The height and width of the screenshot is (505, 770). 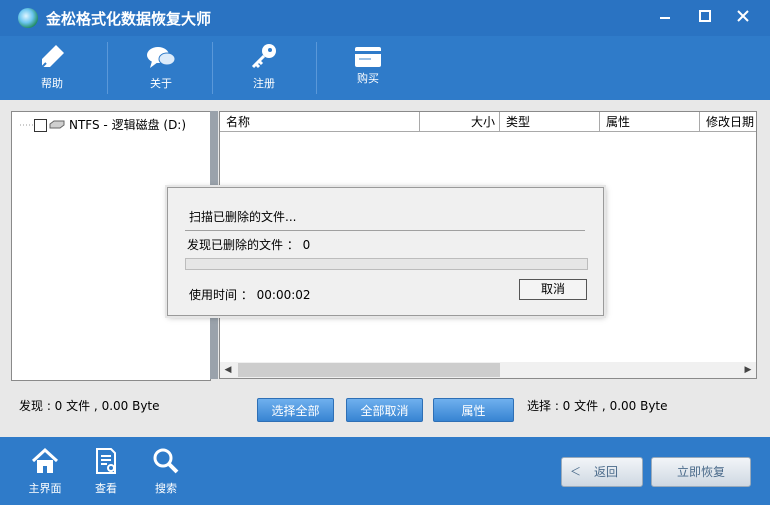 I want to click on chat-bubbles-icon, so click(x=161, y=57).